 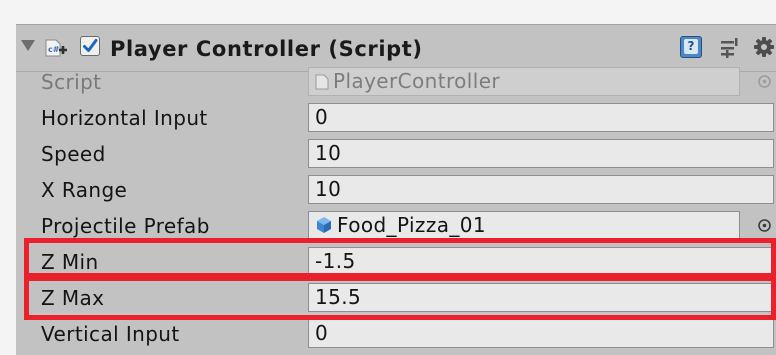 I want to click on x-range-label: X Range, so click(x=84, y=190).